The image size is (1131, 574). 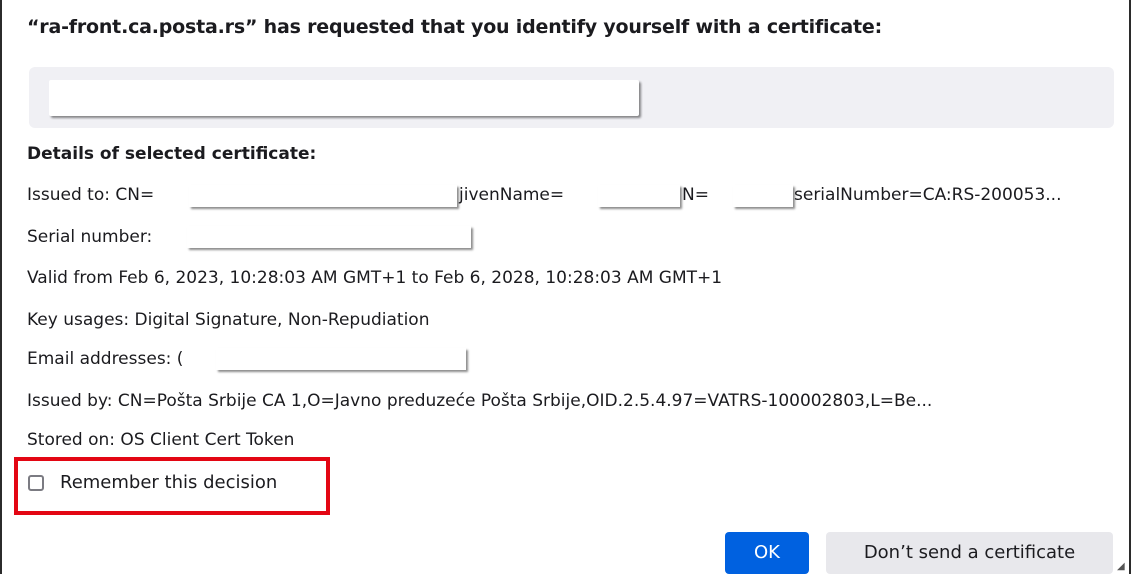 What do you see at coordinates (695, 195) in the screenshot?
I see `issued-to-surname: N=` at bounding box center [695, 195].